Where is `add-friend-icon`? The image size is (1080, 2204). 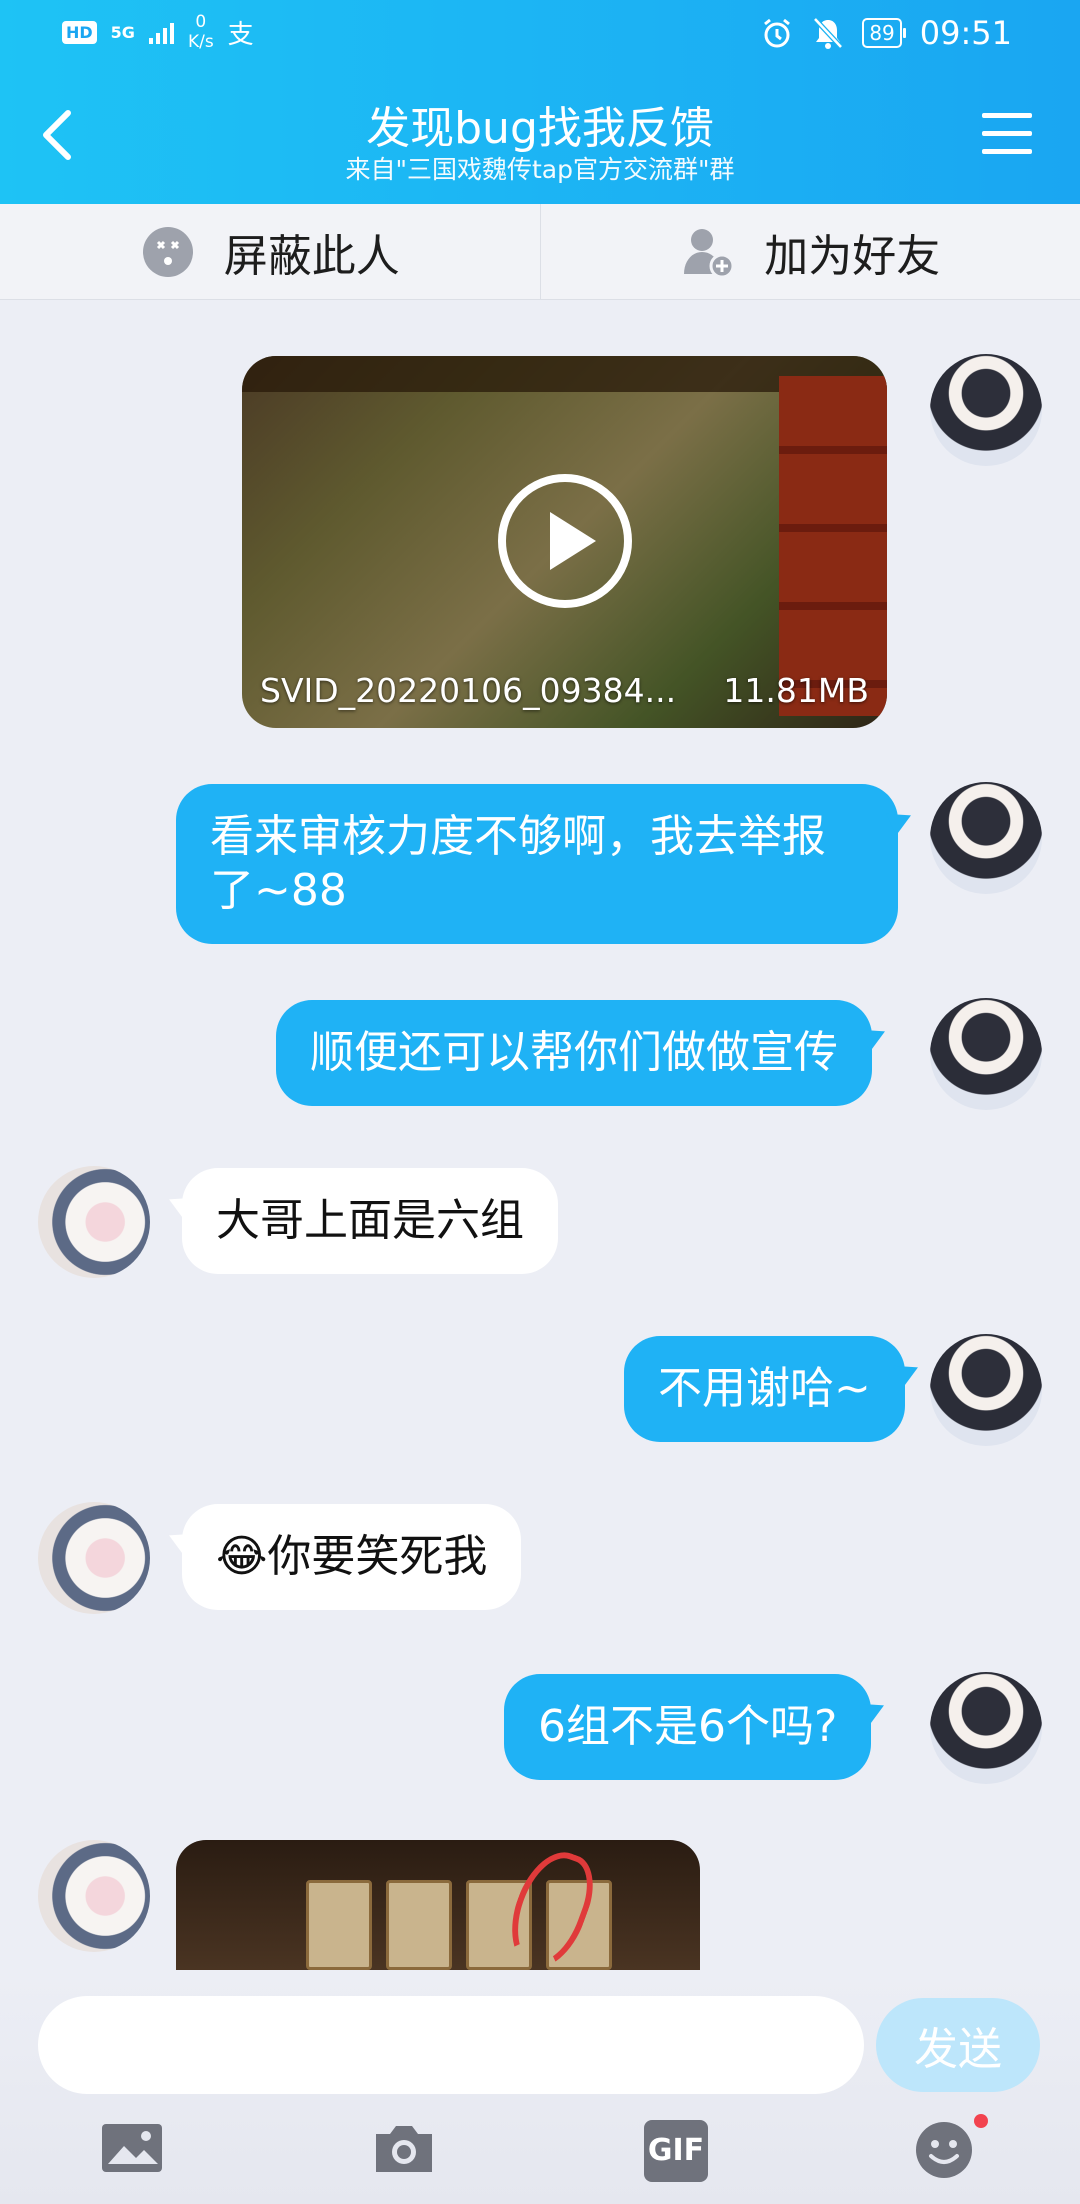 add-friend-icon is located at coordinates (709, 253).